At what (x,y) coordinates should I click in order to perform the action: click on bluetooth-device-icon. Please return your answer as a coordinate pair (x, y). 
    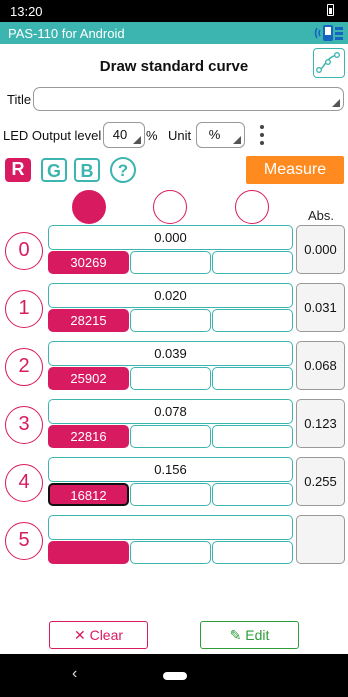
    Looking at the image, I should click on (329, 33).